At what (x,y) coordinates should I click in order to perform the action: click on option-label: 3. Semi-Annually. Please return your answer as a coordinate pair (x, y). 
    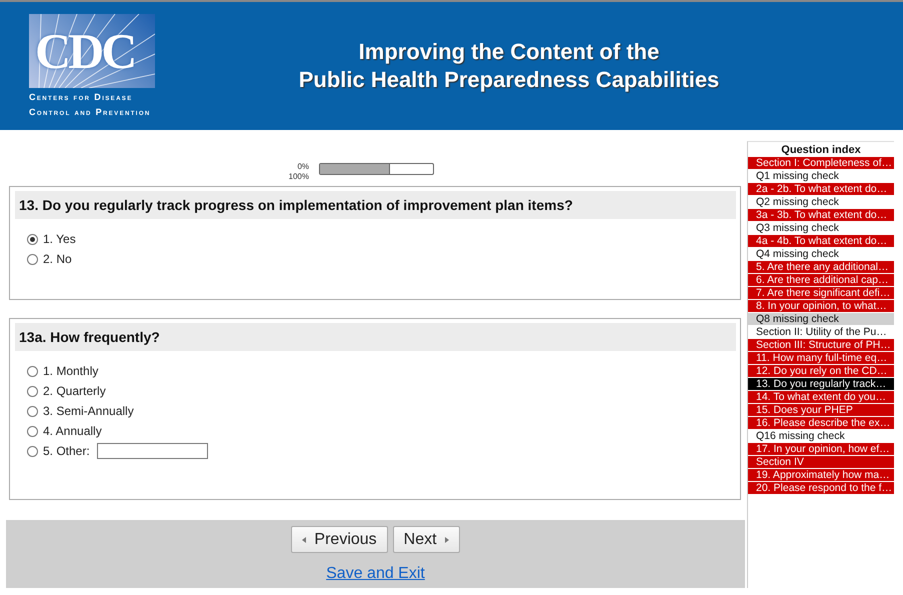
    Looking at the image, I should click on (88, 411).